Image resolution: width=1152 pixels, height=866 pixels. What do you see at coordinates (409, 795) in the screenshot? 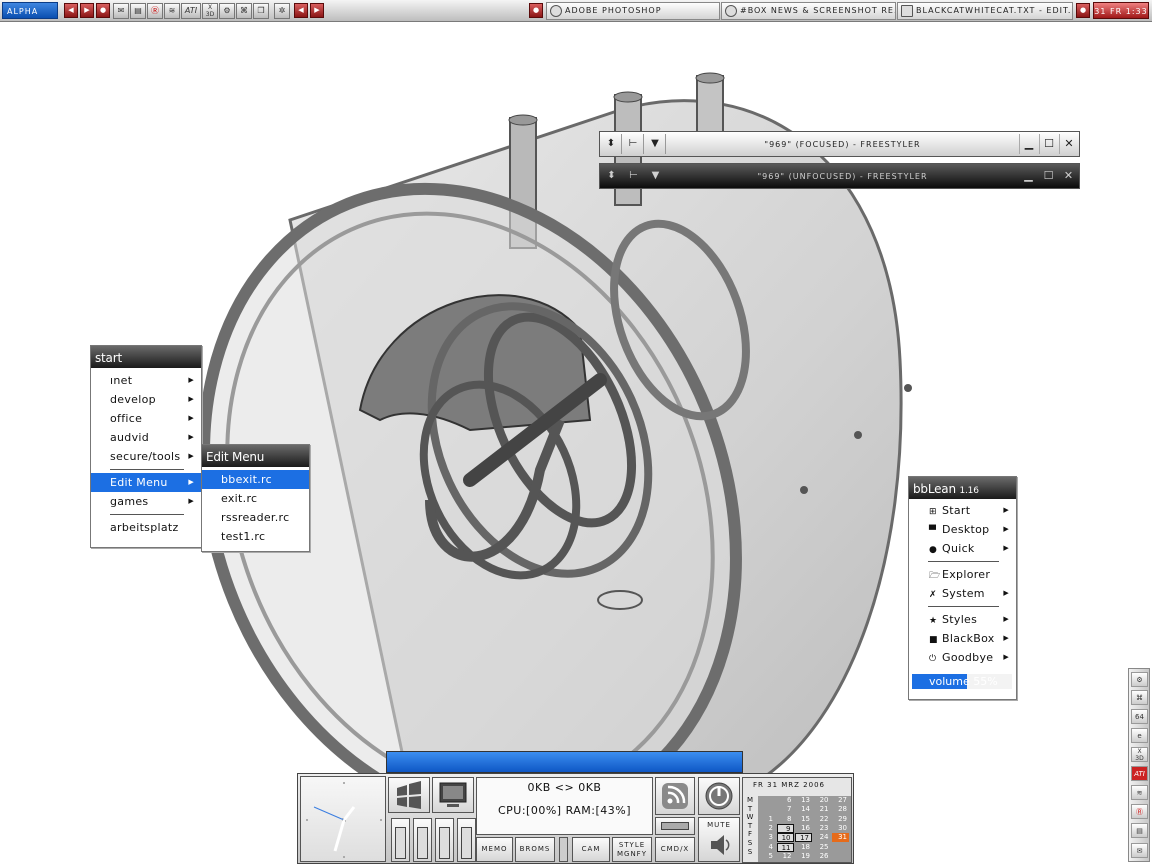
I see `windows-flag-icon` at bounding box center [409, 795].